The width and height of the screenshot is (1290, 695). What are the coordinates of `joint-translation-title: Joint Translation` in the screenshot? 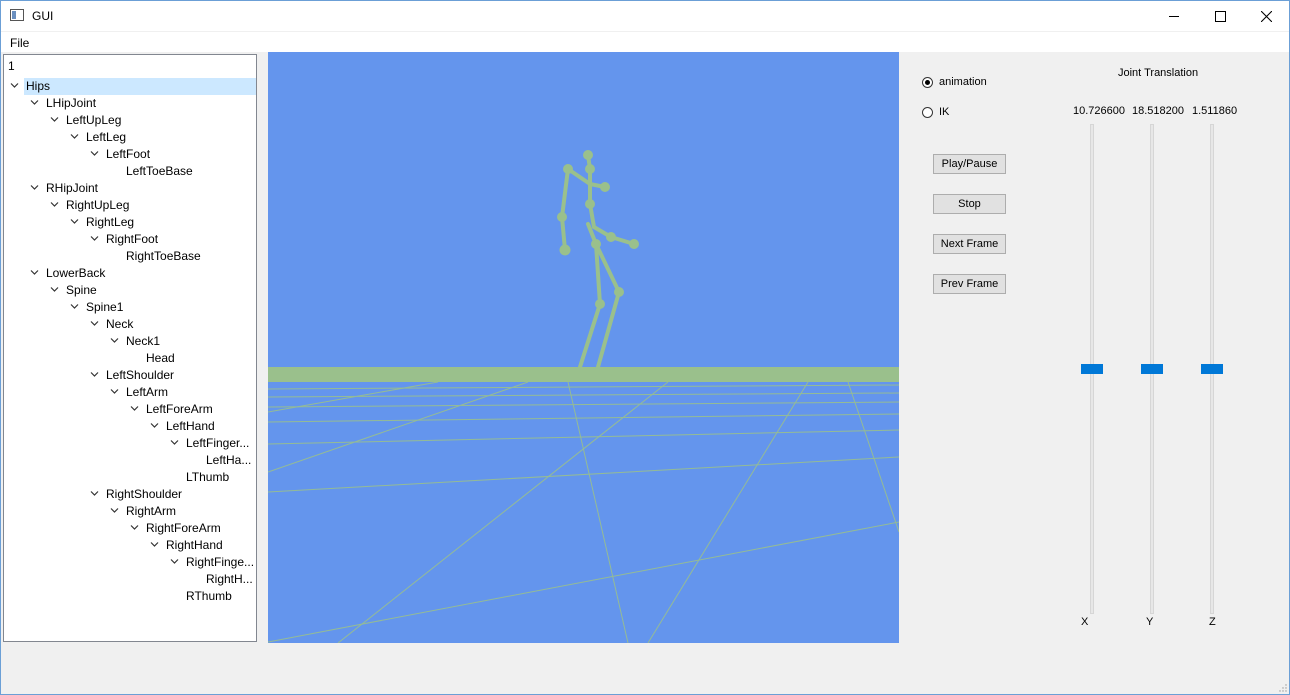 It's located at (1158, 73).